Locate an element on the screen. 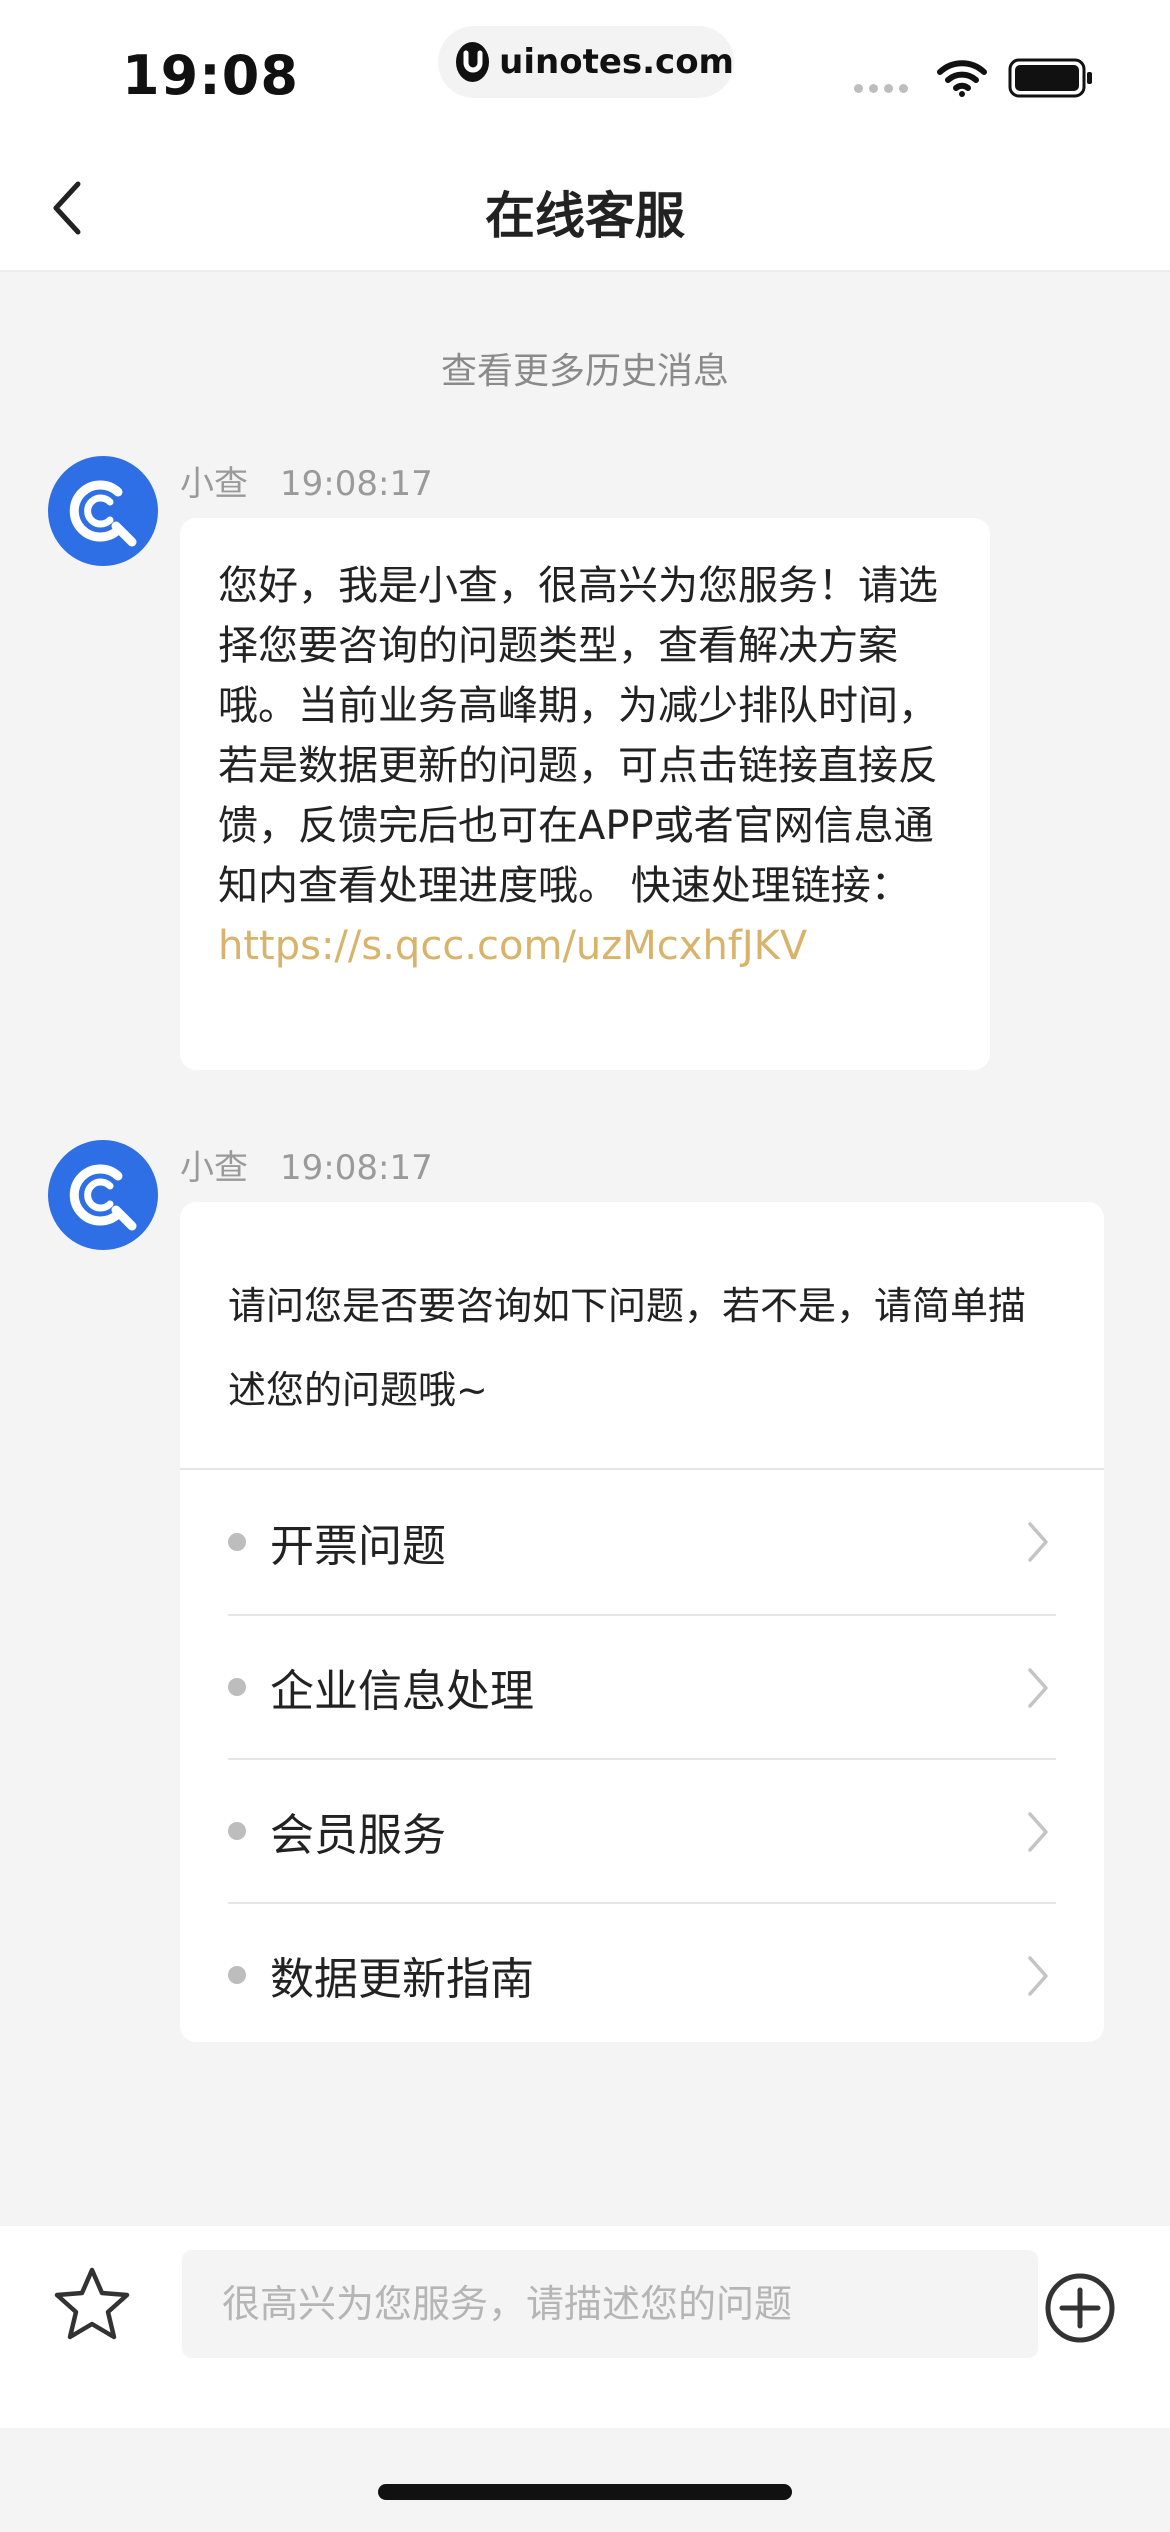 The width and height of the screenshot is (1170, 2532). status-bar: 19:08 uinotes.com is located at coordinates (585, 70).